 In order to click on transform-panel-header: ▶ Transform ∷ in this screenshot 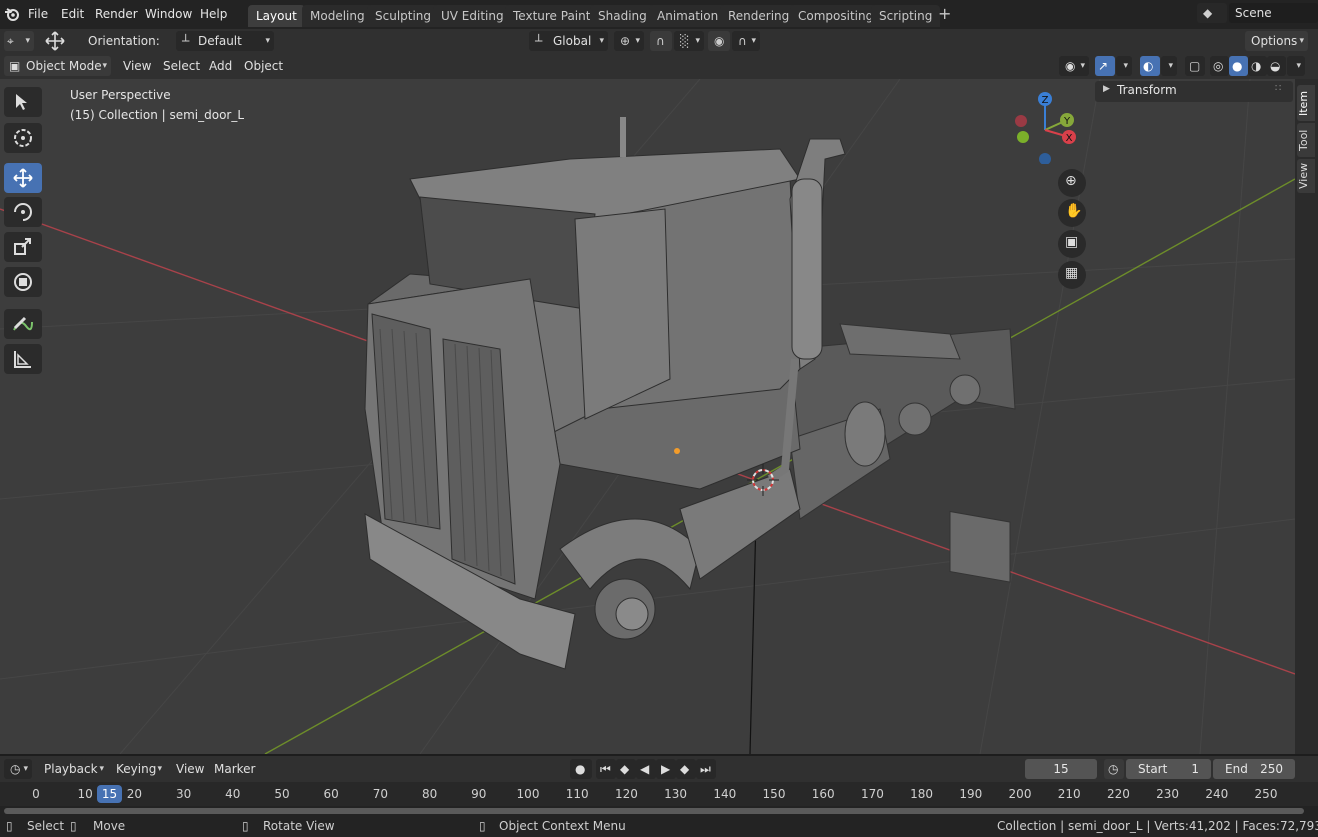, I will do `click(1194, 91)`.